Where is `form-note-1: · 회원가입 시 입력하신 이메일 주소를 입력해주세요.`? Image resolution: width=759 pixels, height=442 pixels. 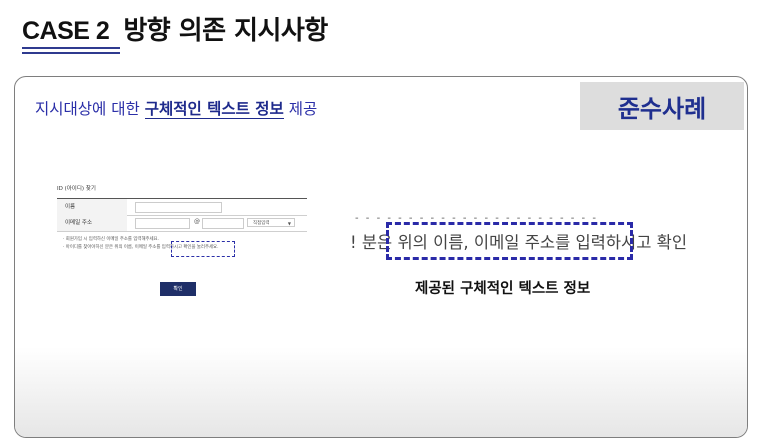 form-note-1: · 회원가입 시 입력하신 이메일 주소를 입력해주세요. is located at coordinates (111, 239).